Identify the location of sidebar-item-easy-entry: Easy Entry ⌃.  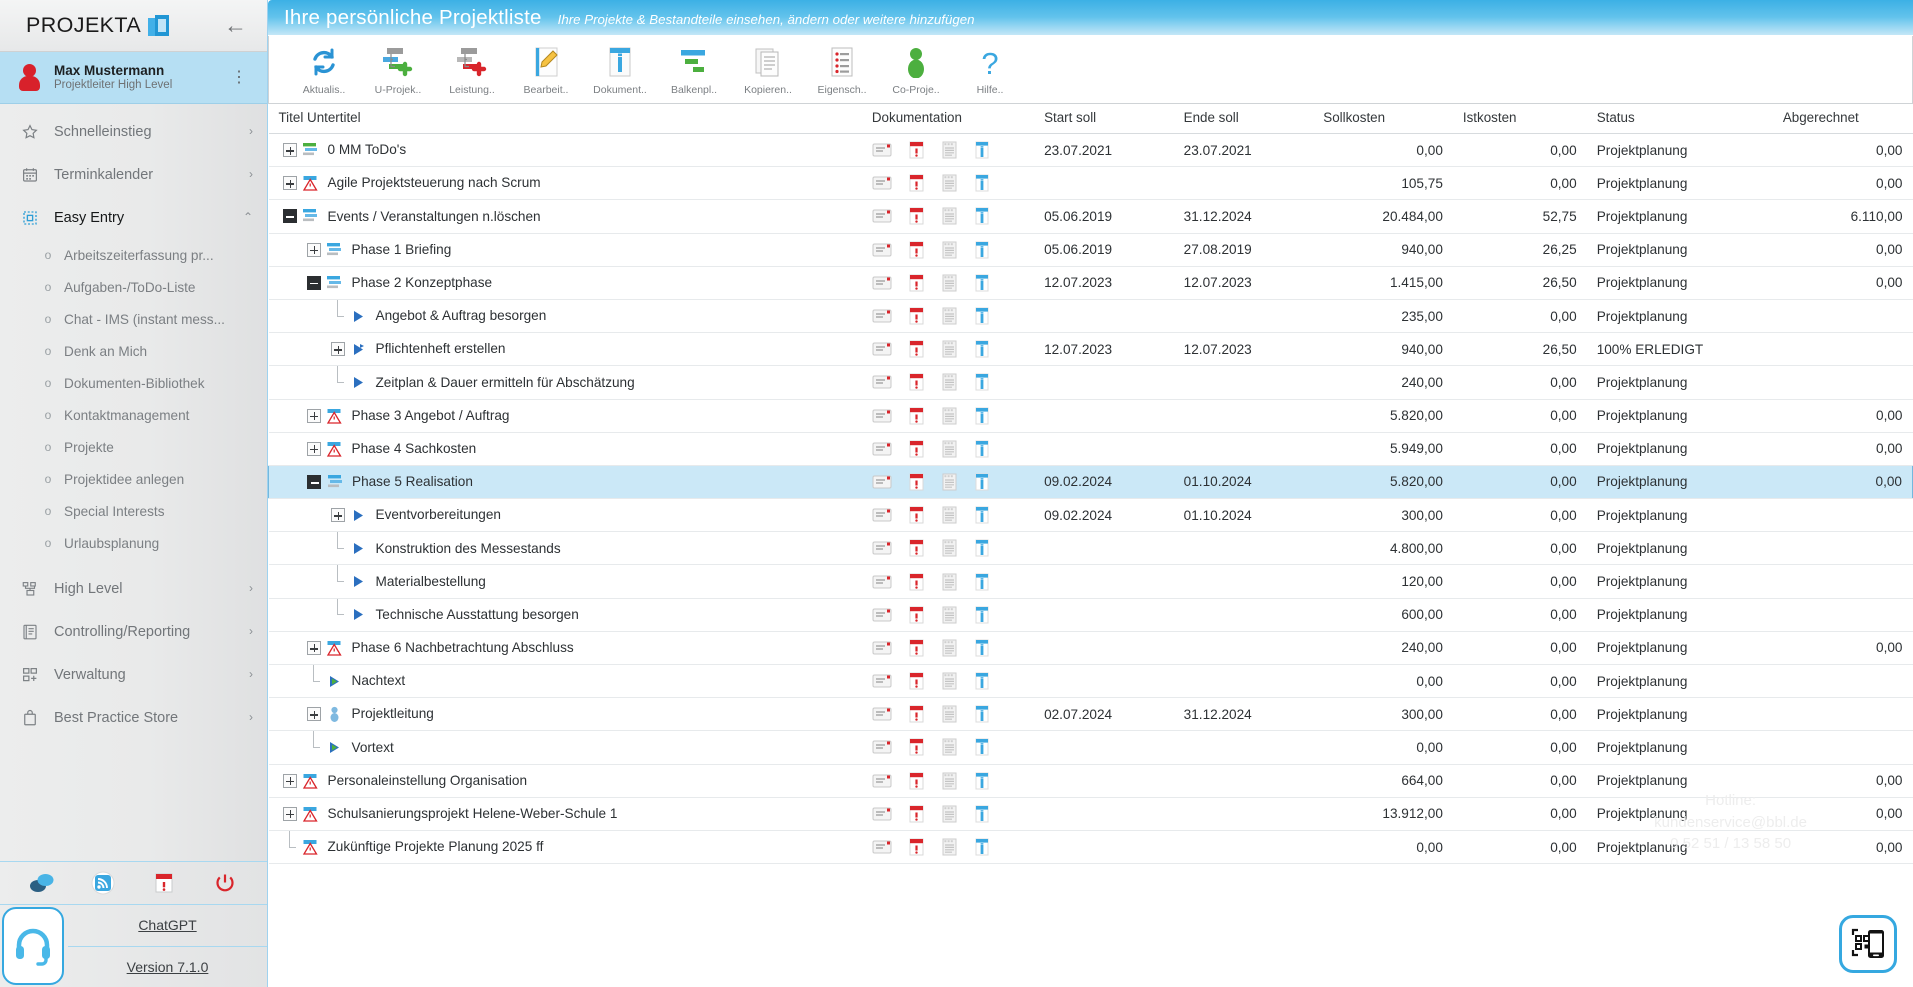
(133, 217).